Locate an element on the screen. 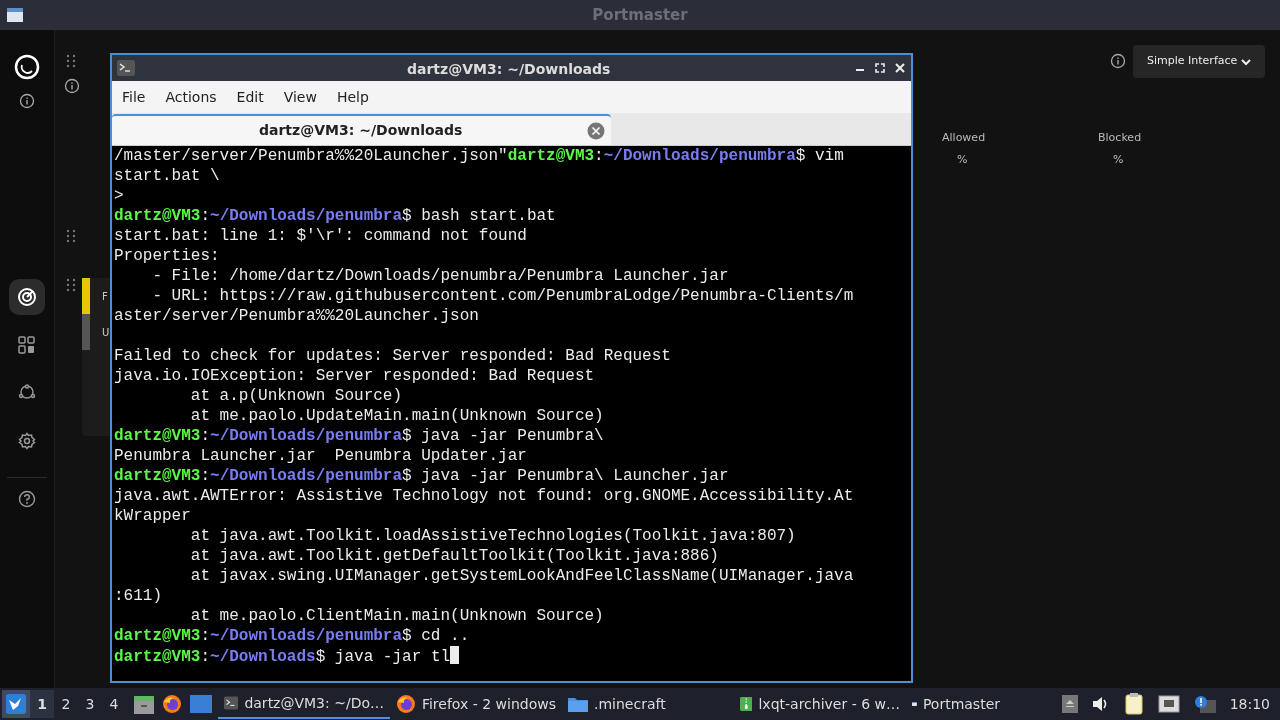 This screenshot has height=720, width=1280. terminal-line: dartz@VM3:~/Downloads$ java -jar tl is located at coordinates (512, 656).